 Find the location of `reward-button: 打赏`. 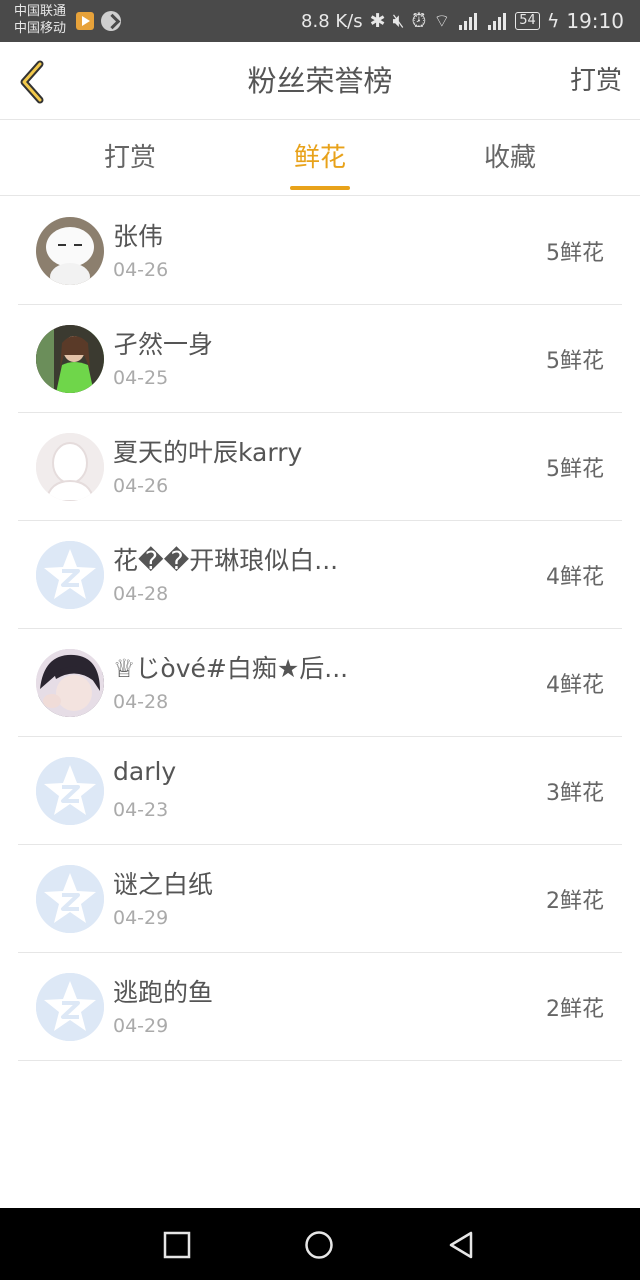

reward-button: 打赏 is located at coordinates (596, 81).